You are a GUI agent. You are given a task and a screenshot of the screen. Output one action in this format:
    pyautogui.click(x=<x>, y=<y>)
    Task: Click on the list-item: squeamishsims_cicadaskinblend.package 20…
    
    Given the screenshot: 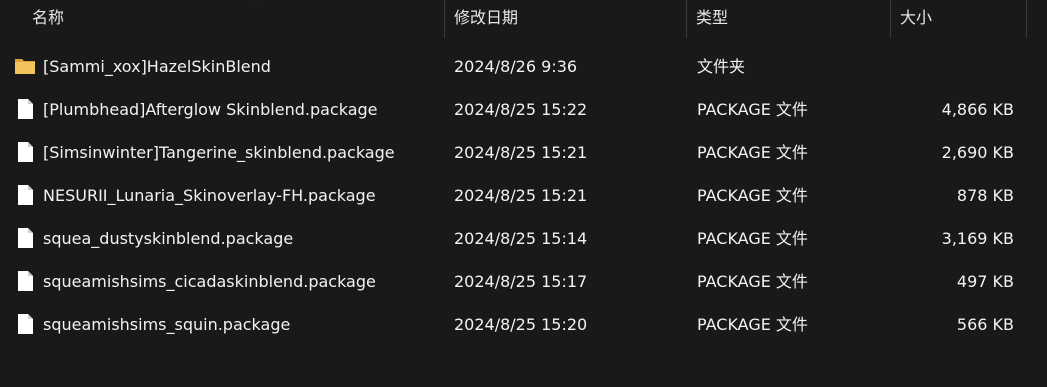 What is the action you would take?
    pyautogui.click(x=523, y=281)
    